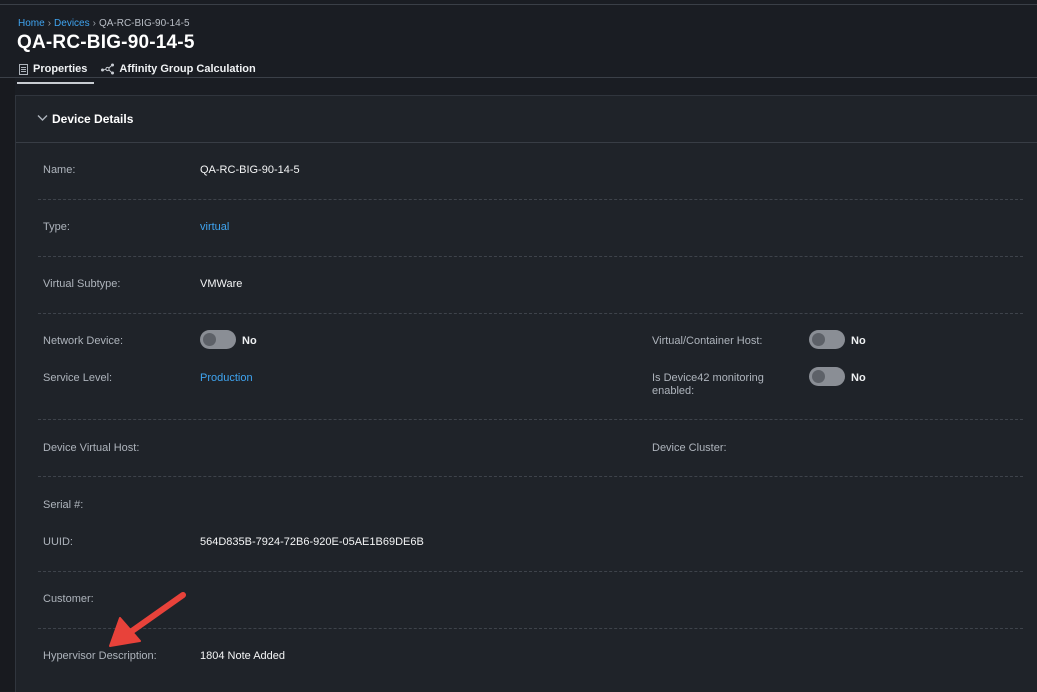 Image resolution: width=1037 pixels, height=692 pixels. I want to click on network-device-toggle, so click(218, 339).